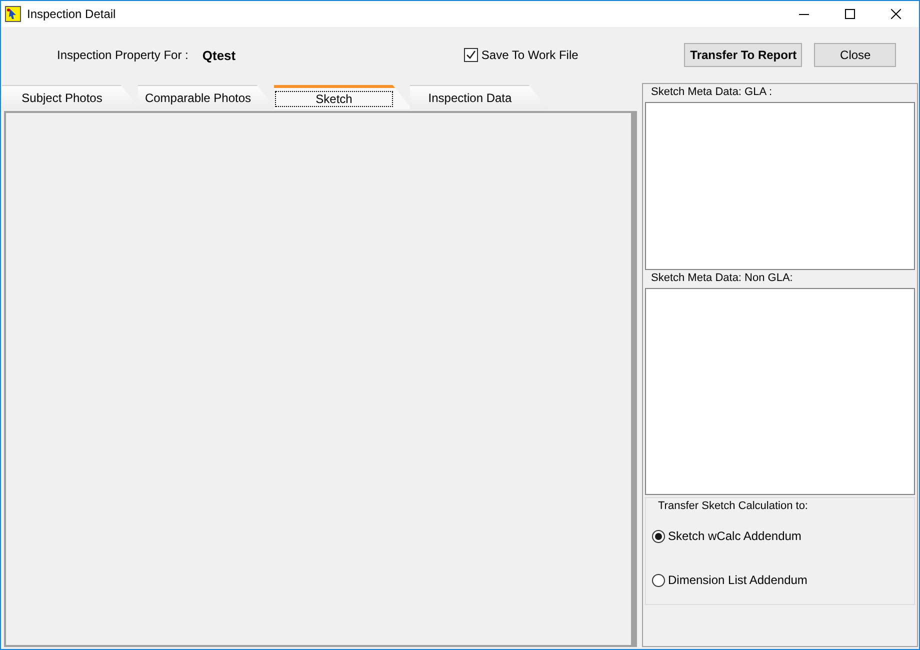 The image size is (920, 650). What do you see at coordinates (855, 55) in the screenshot?
I see `close-button: Close` at bounding box center [855, 55].